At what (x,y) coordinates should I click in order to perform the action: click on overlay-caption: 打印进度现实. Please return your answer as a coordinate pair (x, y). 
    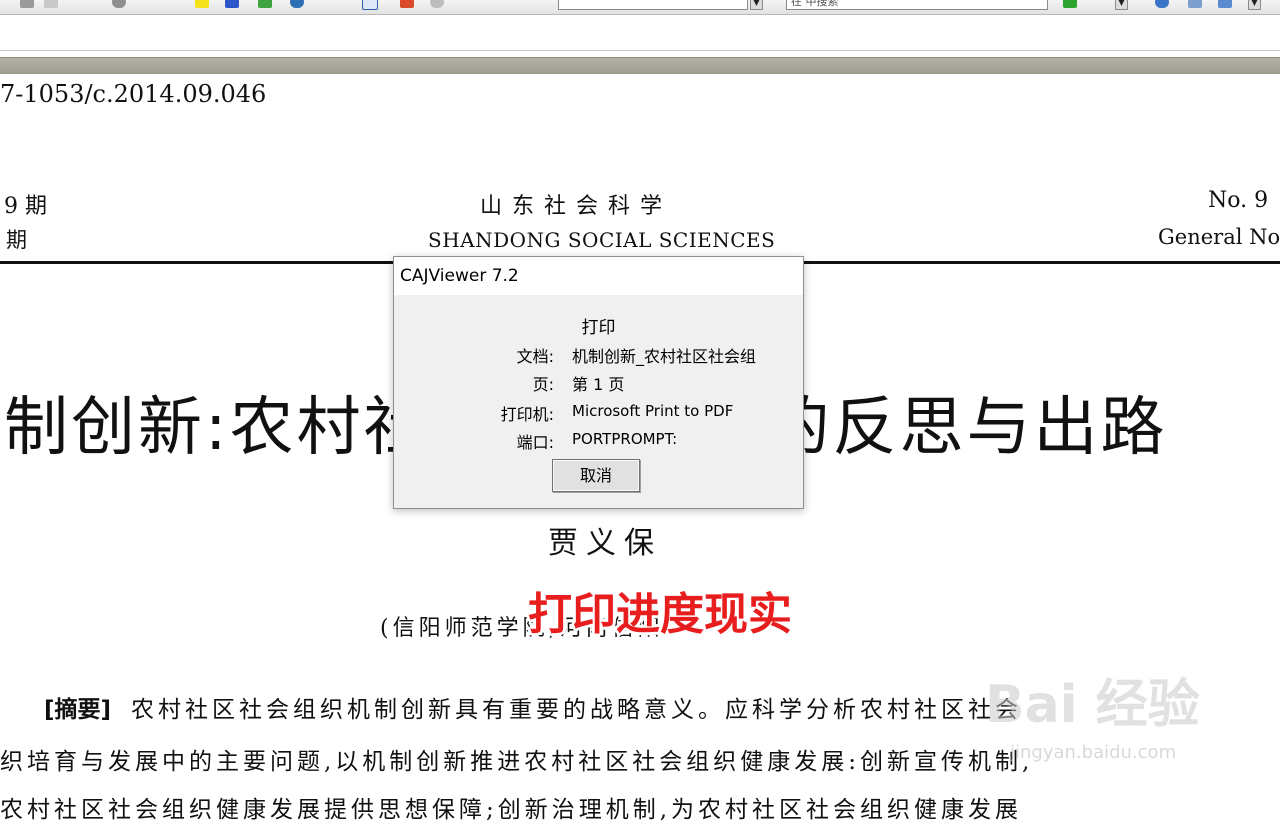
    Looking at the image, I should click on (660, 614).